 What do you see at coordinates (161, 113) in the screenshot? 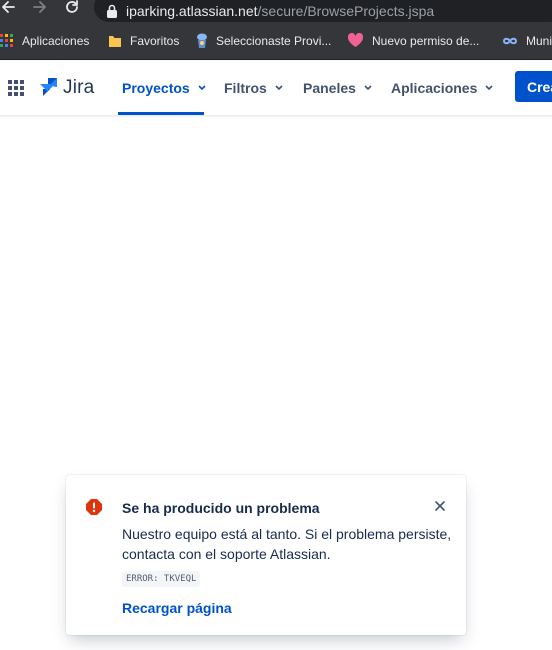
I see `active-tab-indicator` at bounding box center [161, 113].